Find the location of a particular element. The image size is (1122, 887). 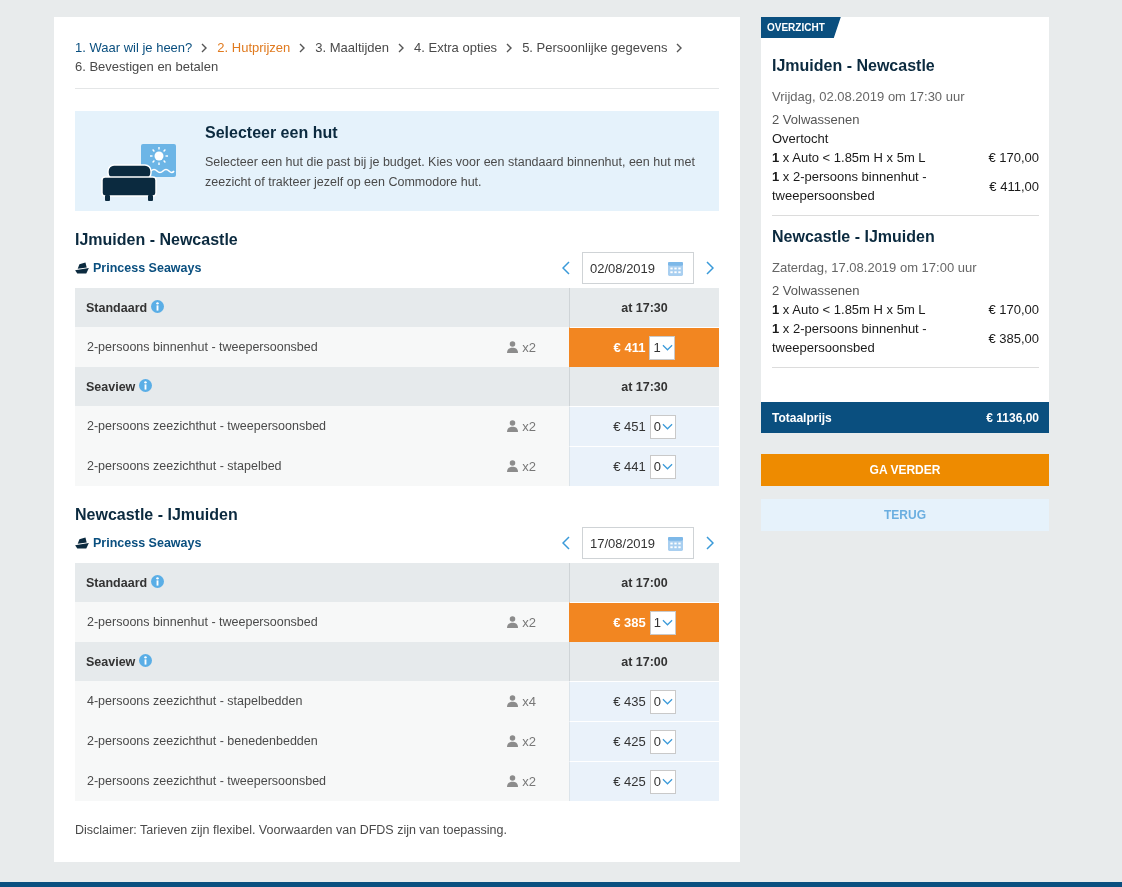

breadcrumb-step: 6. Bevestigen en betalen is located at coordinates (147, 66).